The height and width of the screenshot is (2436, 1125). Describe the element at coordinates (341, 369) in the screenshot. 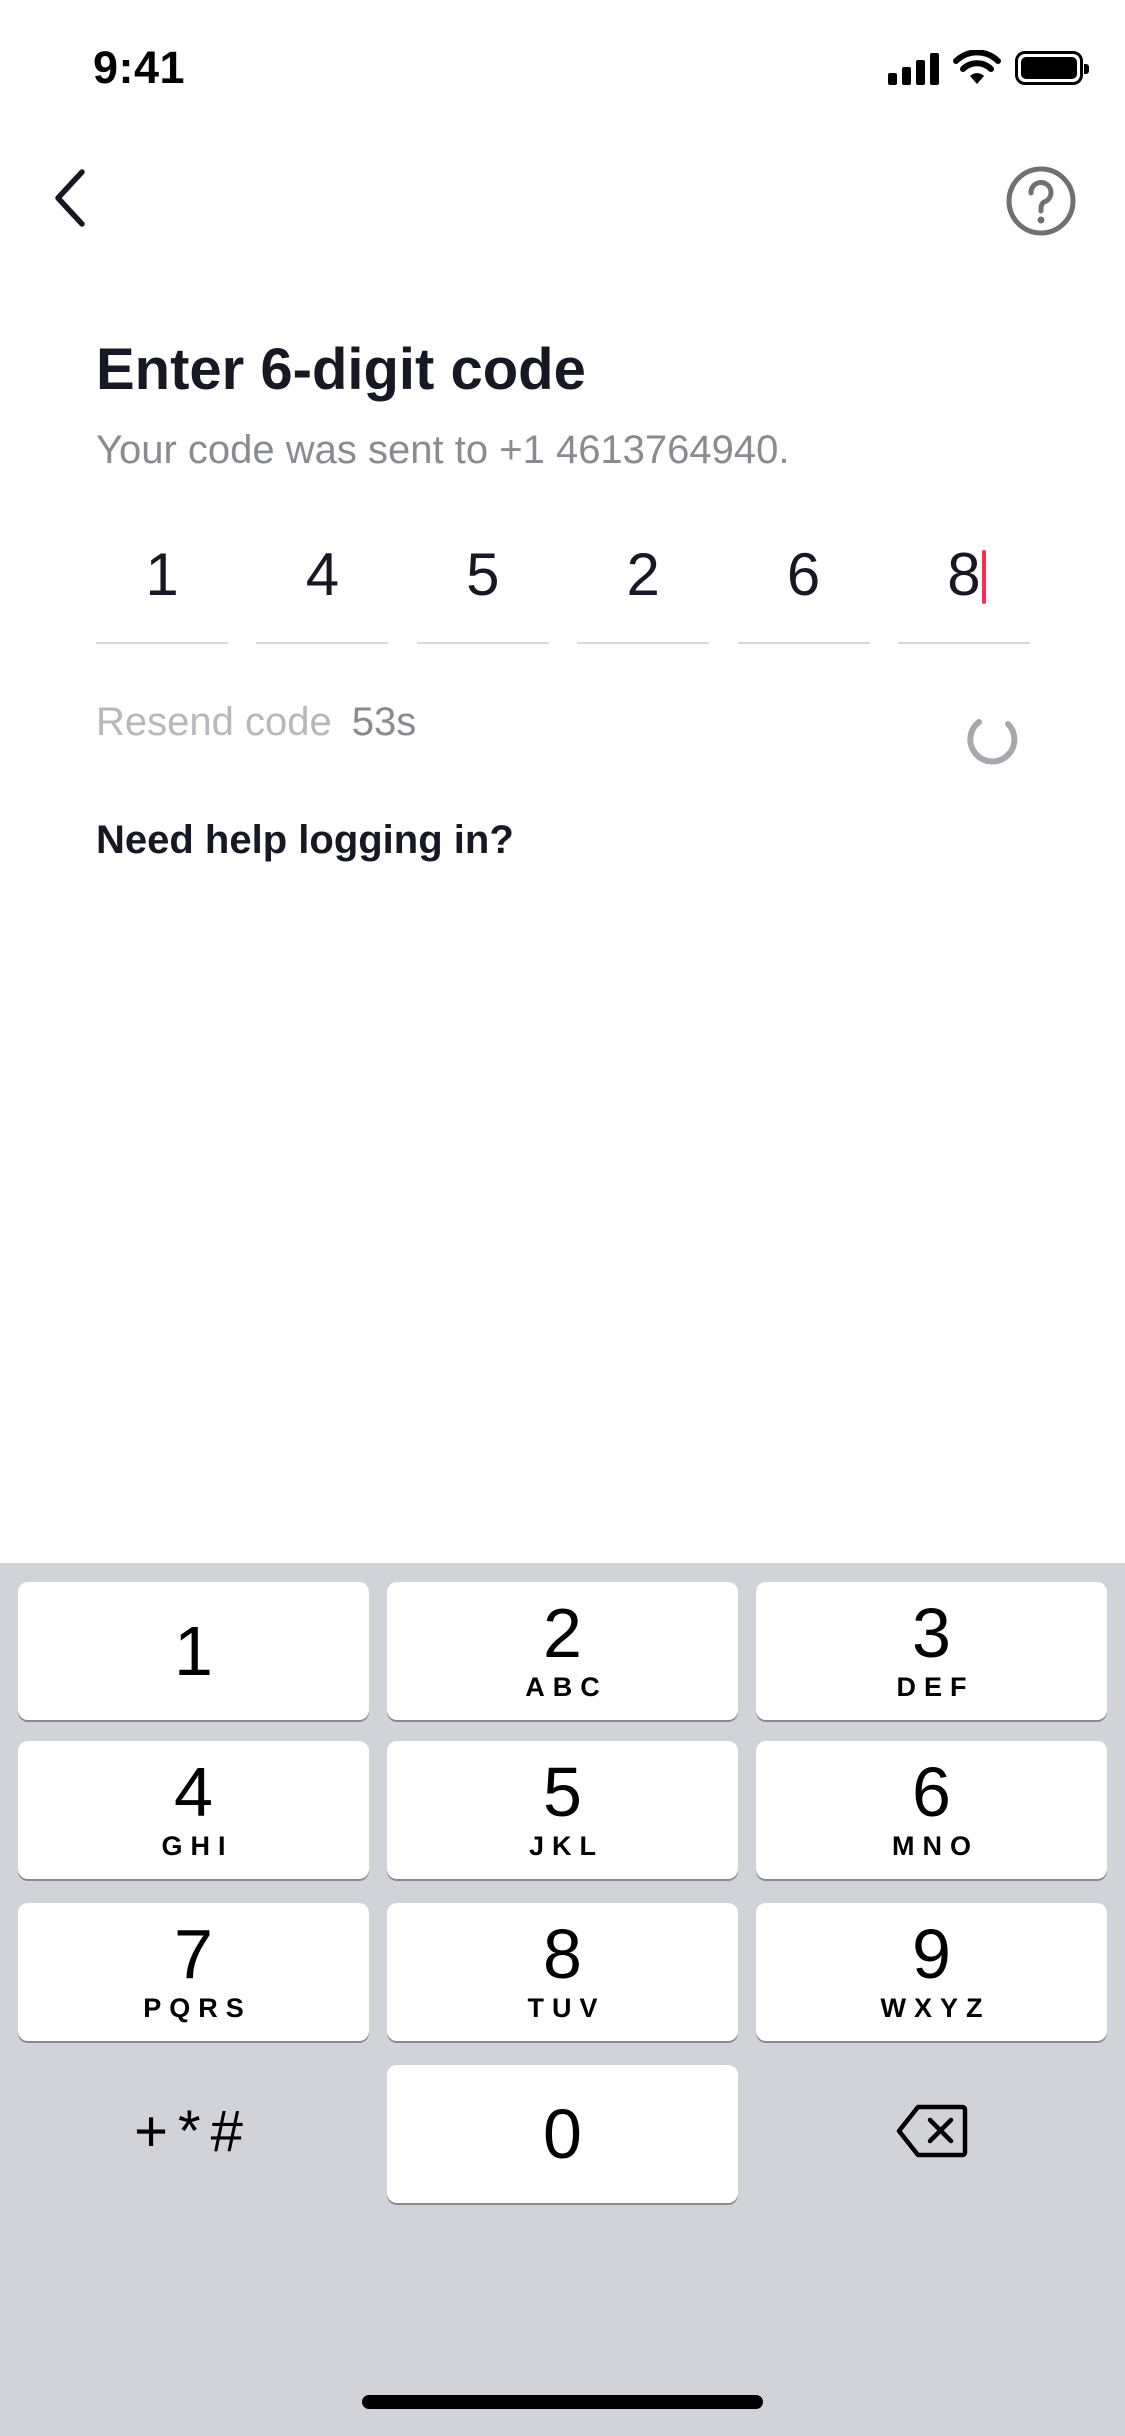

I see `page-title: Enter 6-digit code` at that location.